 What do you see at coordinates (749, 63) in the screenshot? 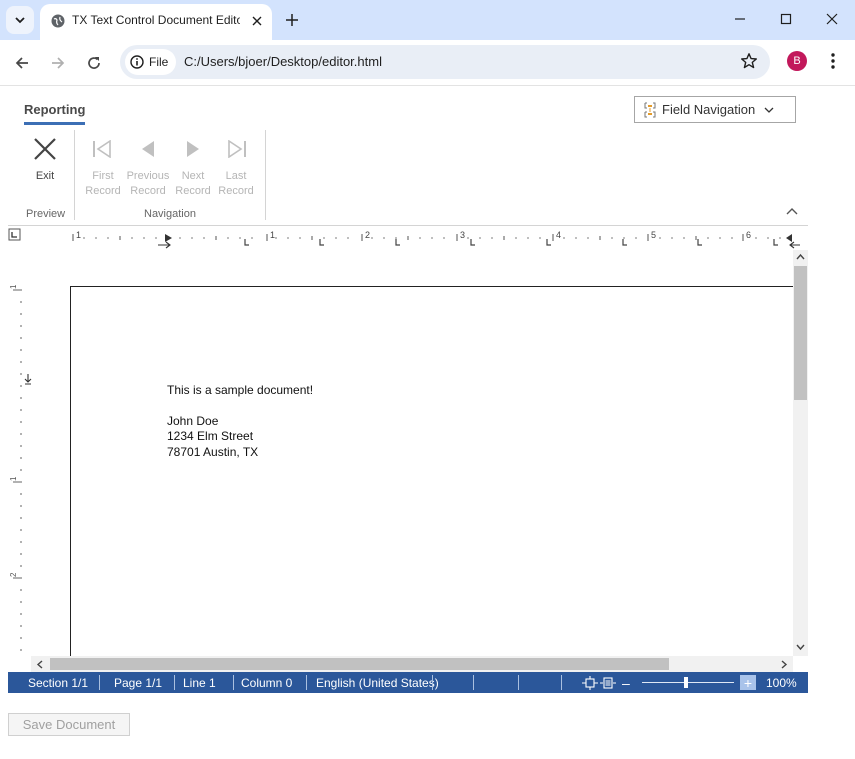
I see `bookmark-star-icon` at bounding box center [749, 63].